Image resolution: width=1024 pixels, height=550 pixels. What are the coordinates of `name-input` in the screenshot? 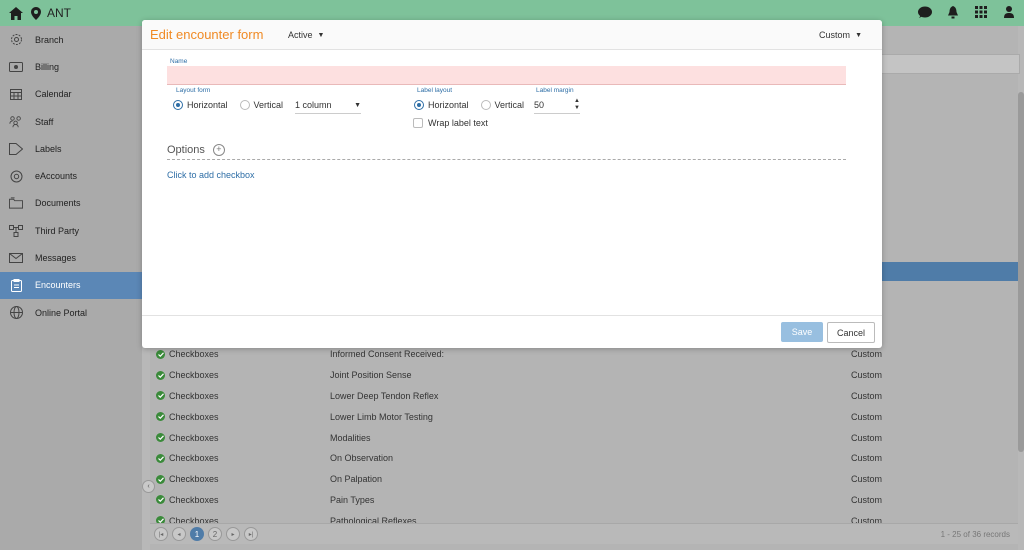 It's located at (506, 75).